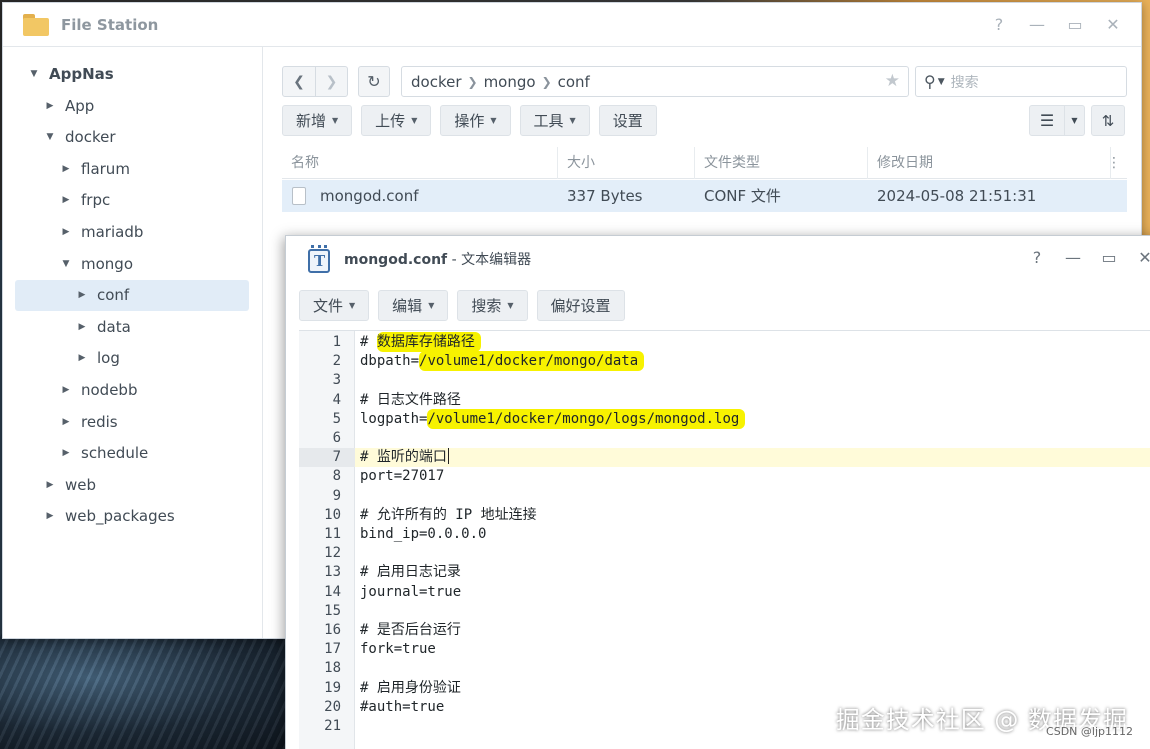  What do you see at coordinates (475, 120) in the screenshot?
I see `action-button: 操作 ▼` at bounding box center [475, 120].